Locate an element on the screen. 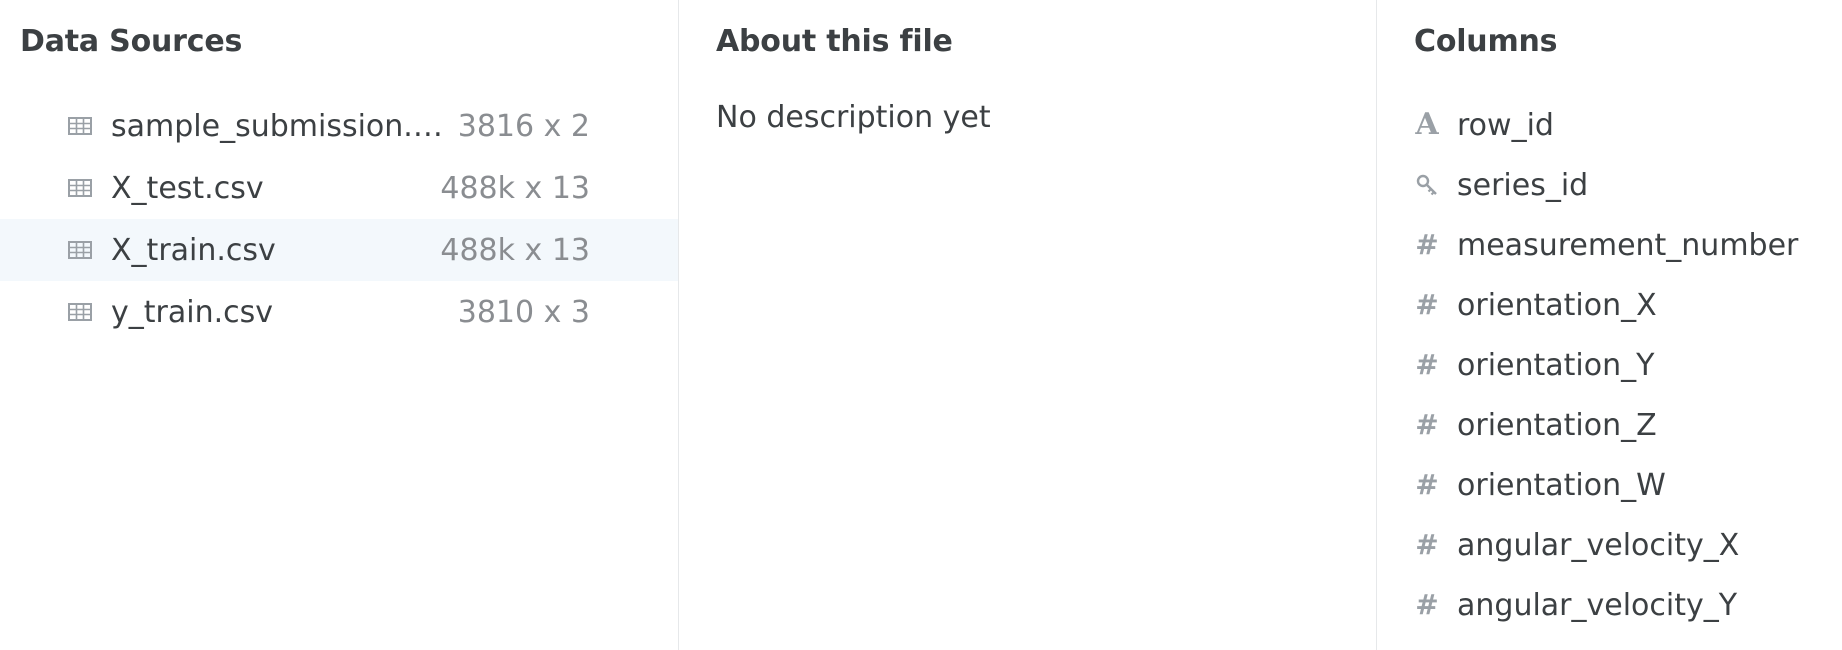 This screenshot has height=650, width=1842. column-name: row_id is located at coordinates (1505, 125).